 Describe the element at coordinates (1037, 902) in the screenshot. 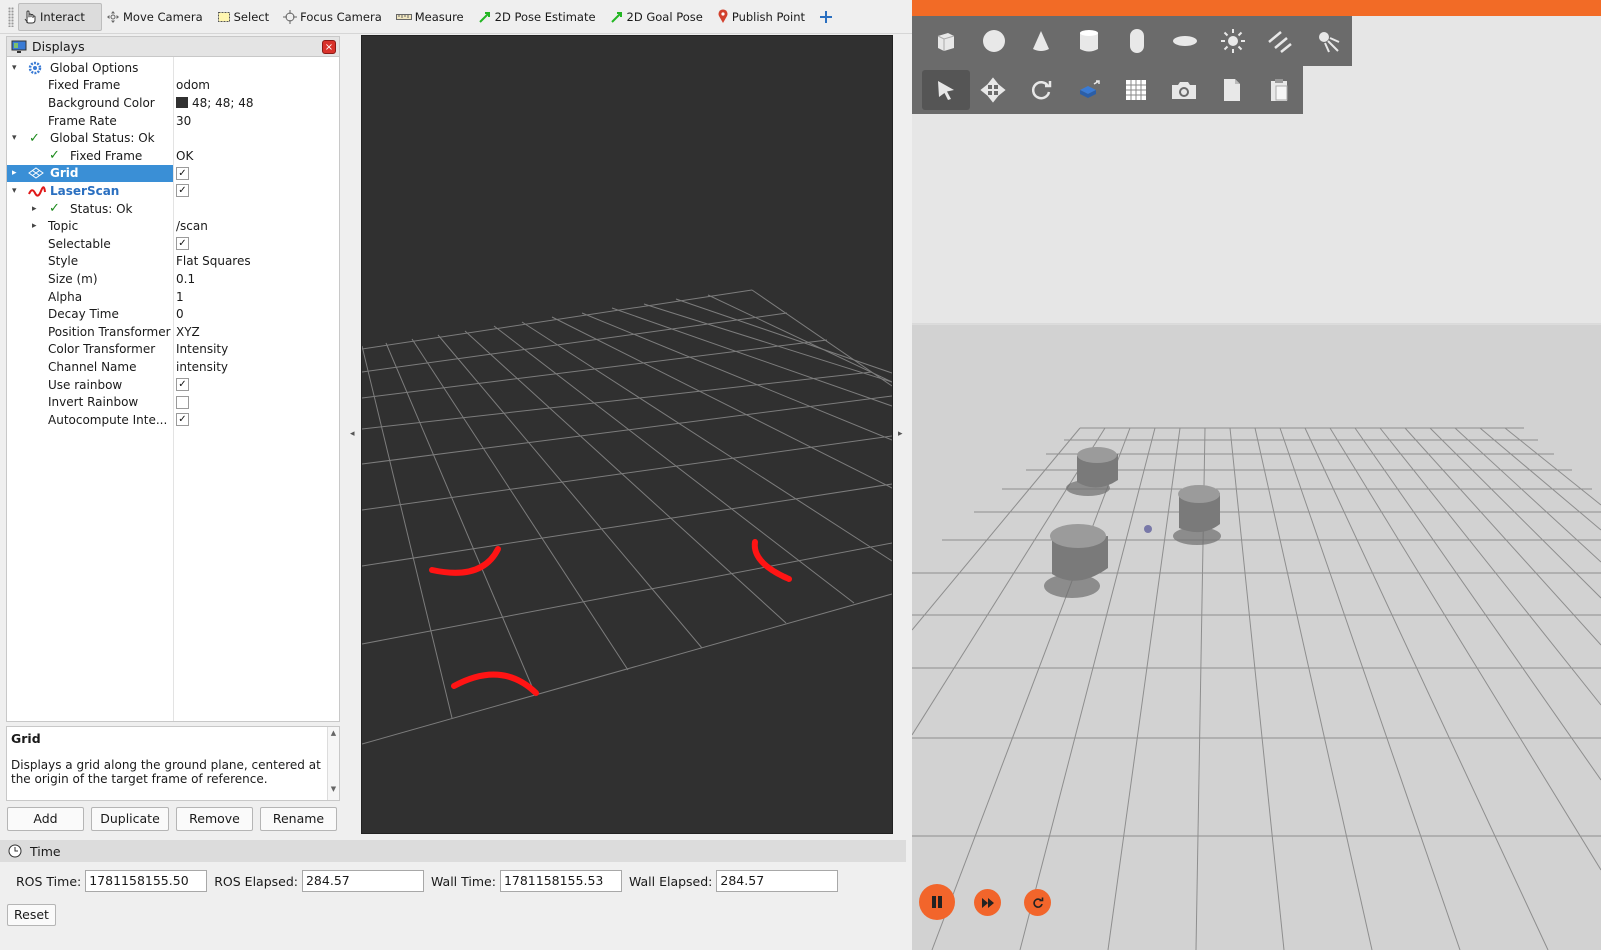

I see `reset-world-button` at that location.